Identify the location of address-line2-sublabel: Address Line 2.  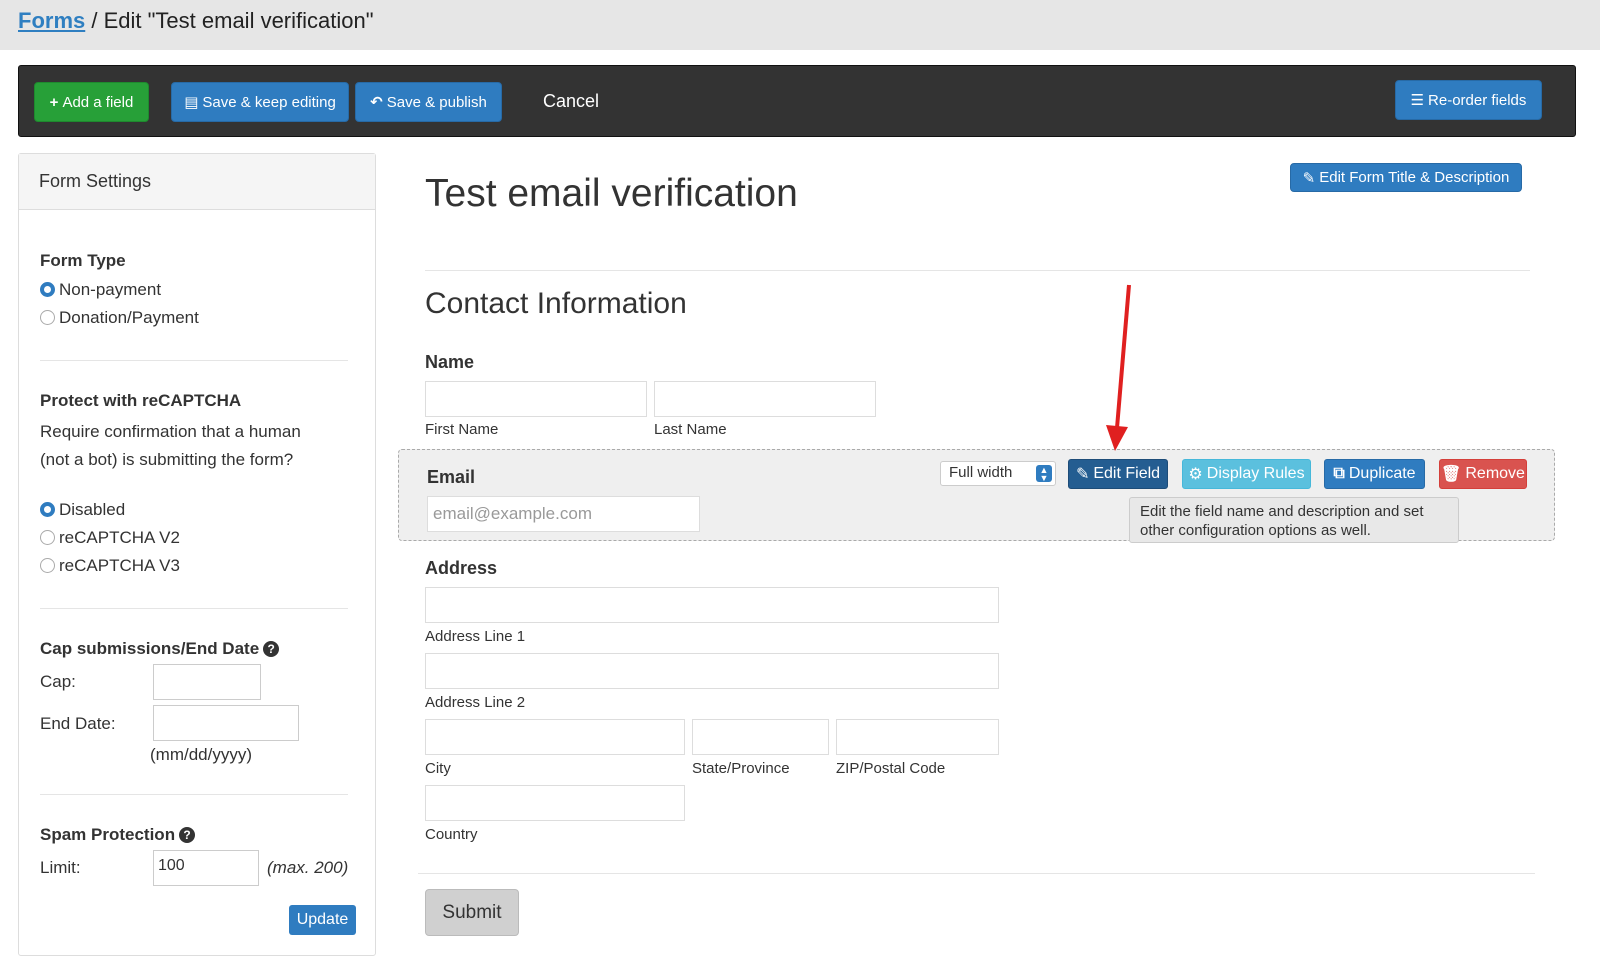
(475, 702).